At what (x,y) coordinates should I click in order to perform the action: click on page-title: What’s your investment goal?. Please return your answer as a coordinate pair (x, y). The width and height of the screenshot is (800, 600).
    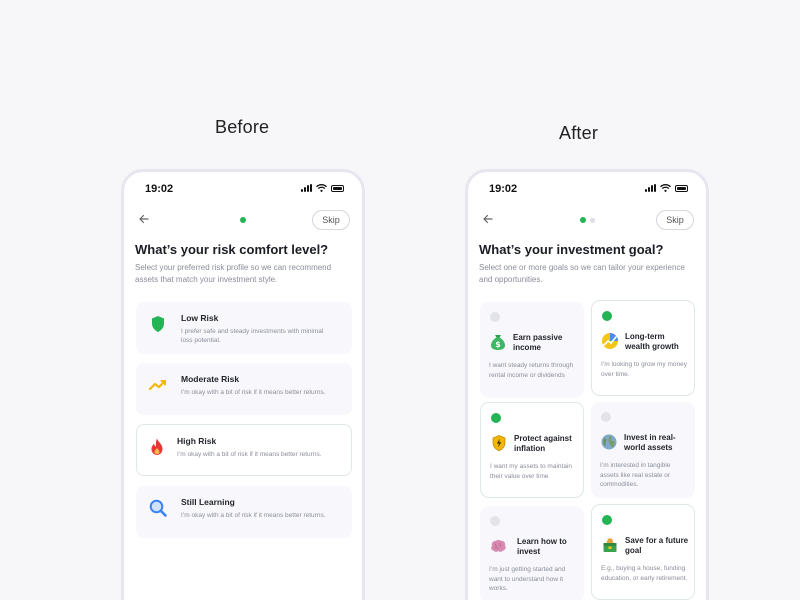
    Looking at the image, I should click on (571, 249).